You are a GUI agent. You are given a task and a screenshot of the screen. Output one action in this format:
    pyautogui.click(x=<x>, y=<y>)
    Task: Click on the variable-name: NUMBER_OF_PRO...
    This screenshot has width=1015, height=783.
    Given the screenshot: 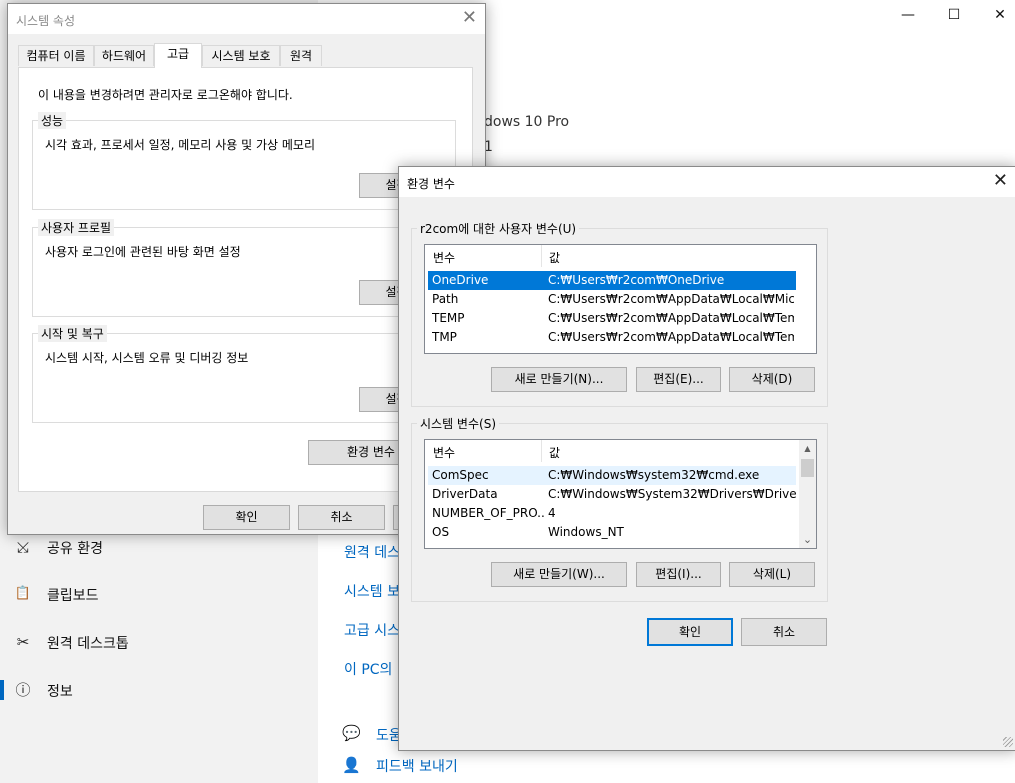 What is the action you would take?
    pyautogui.click(x=488, y=513)
    